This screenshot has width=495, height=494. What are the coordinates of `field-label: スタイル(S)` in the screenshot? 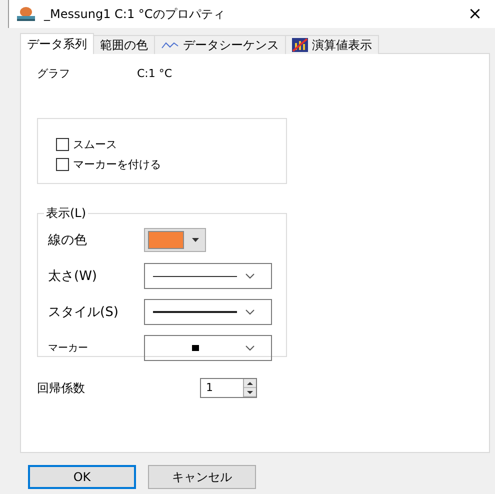 It's located at (84, 312).